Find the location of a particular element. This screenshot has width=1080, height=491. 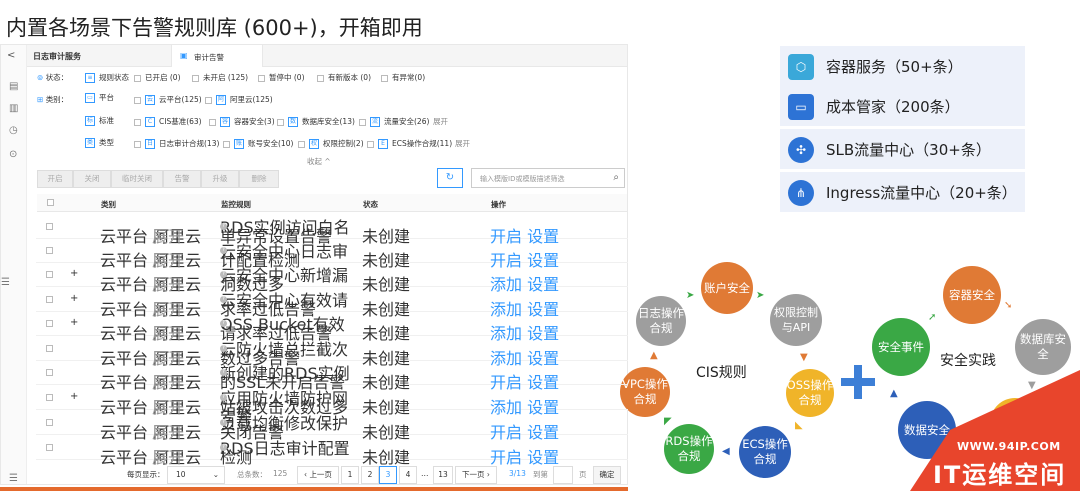

table-row: + 云平台 阿里云 展开 应用防火墙防护网站被攻击次数过多告警 ? 未创建 添加 设置 is located at coordinates (332, 405).